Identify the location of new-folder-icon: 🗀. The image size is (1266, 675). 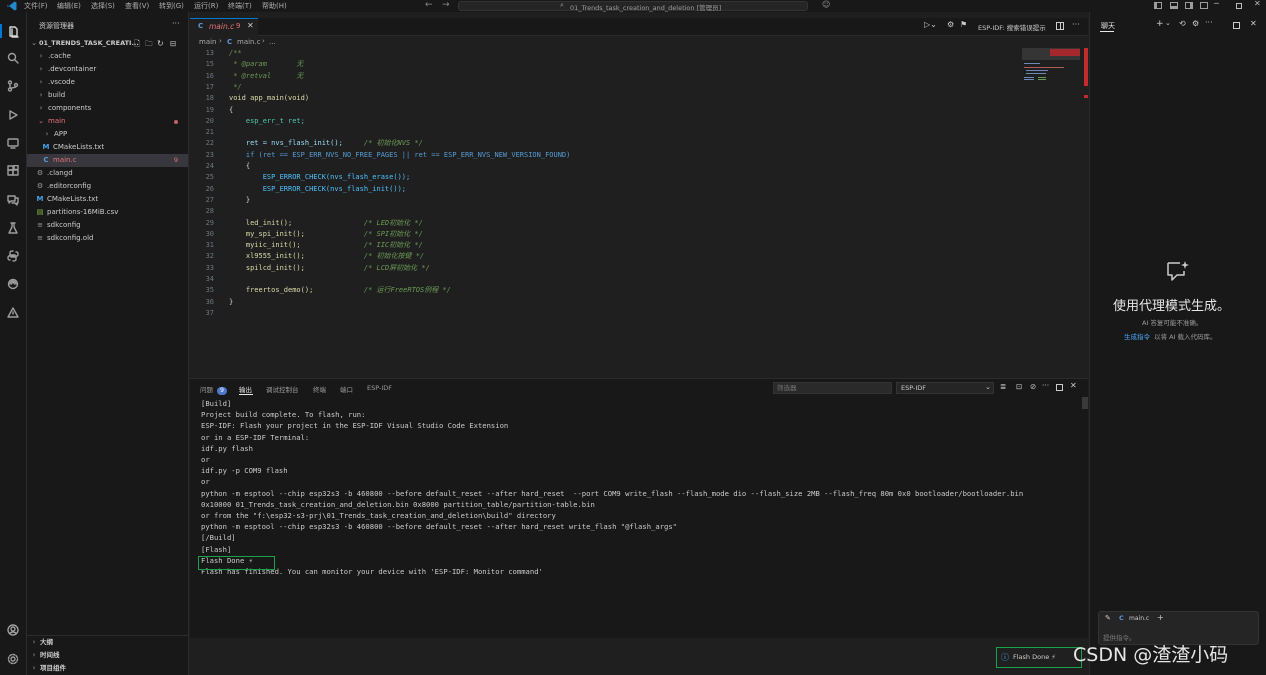
(149, 43).